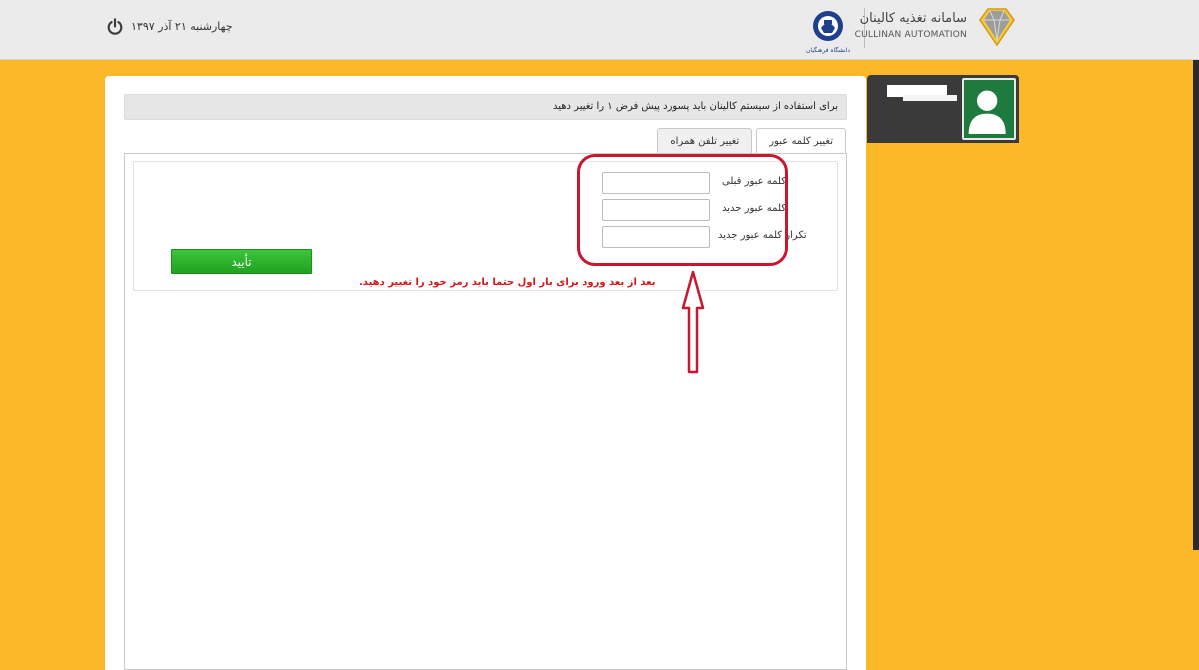 This screenshot has height=670, width=1199. I want to click on tab-bar: تغییر کلمه عبور تغییر تلفن همراه, so click(749, 141).